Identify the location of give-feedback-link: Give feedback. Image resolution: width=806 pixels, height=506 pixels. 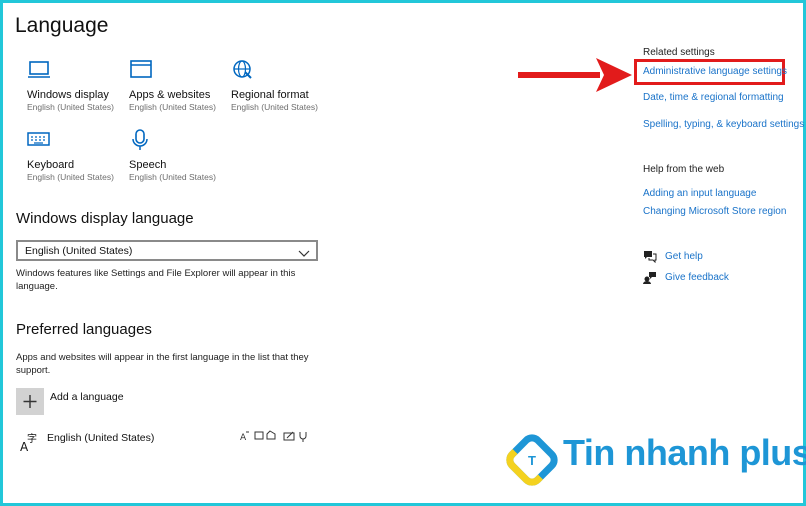
(697, 277).